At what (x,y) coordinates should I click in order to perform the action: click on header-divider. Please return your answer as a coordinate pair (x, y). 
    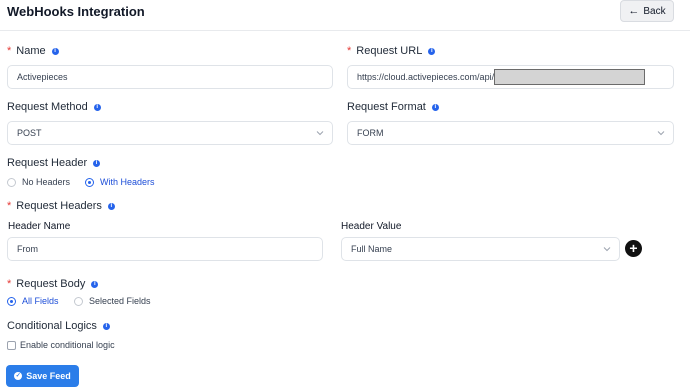
    Looking at the image, I should click on (345, 30).